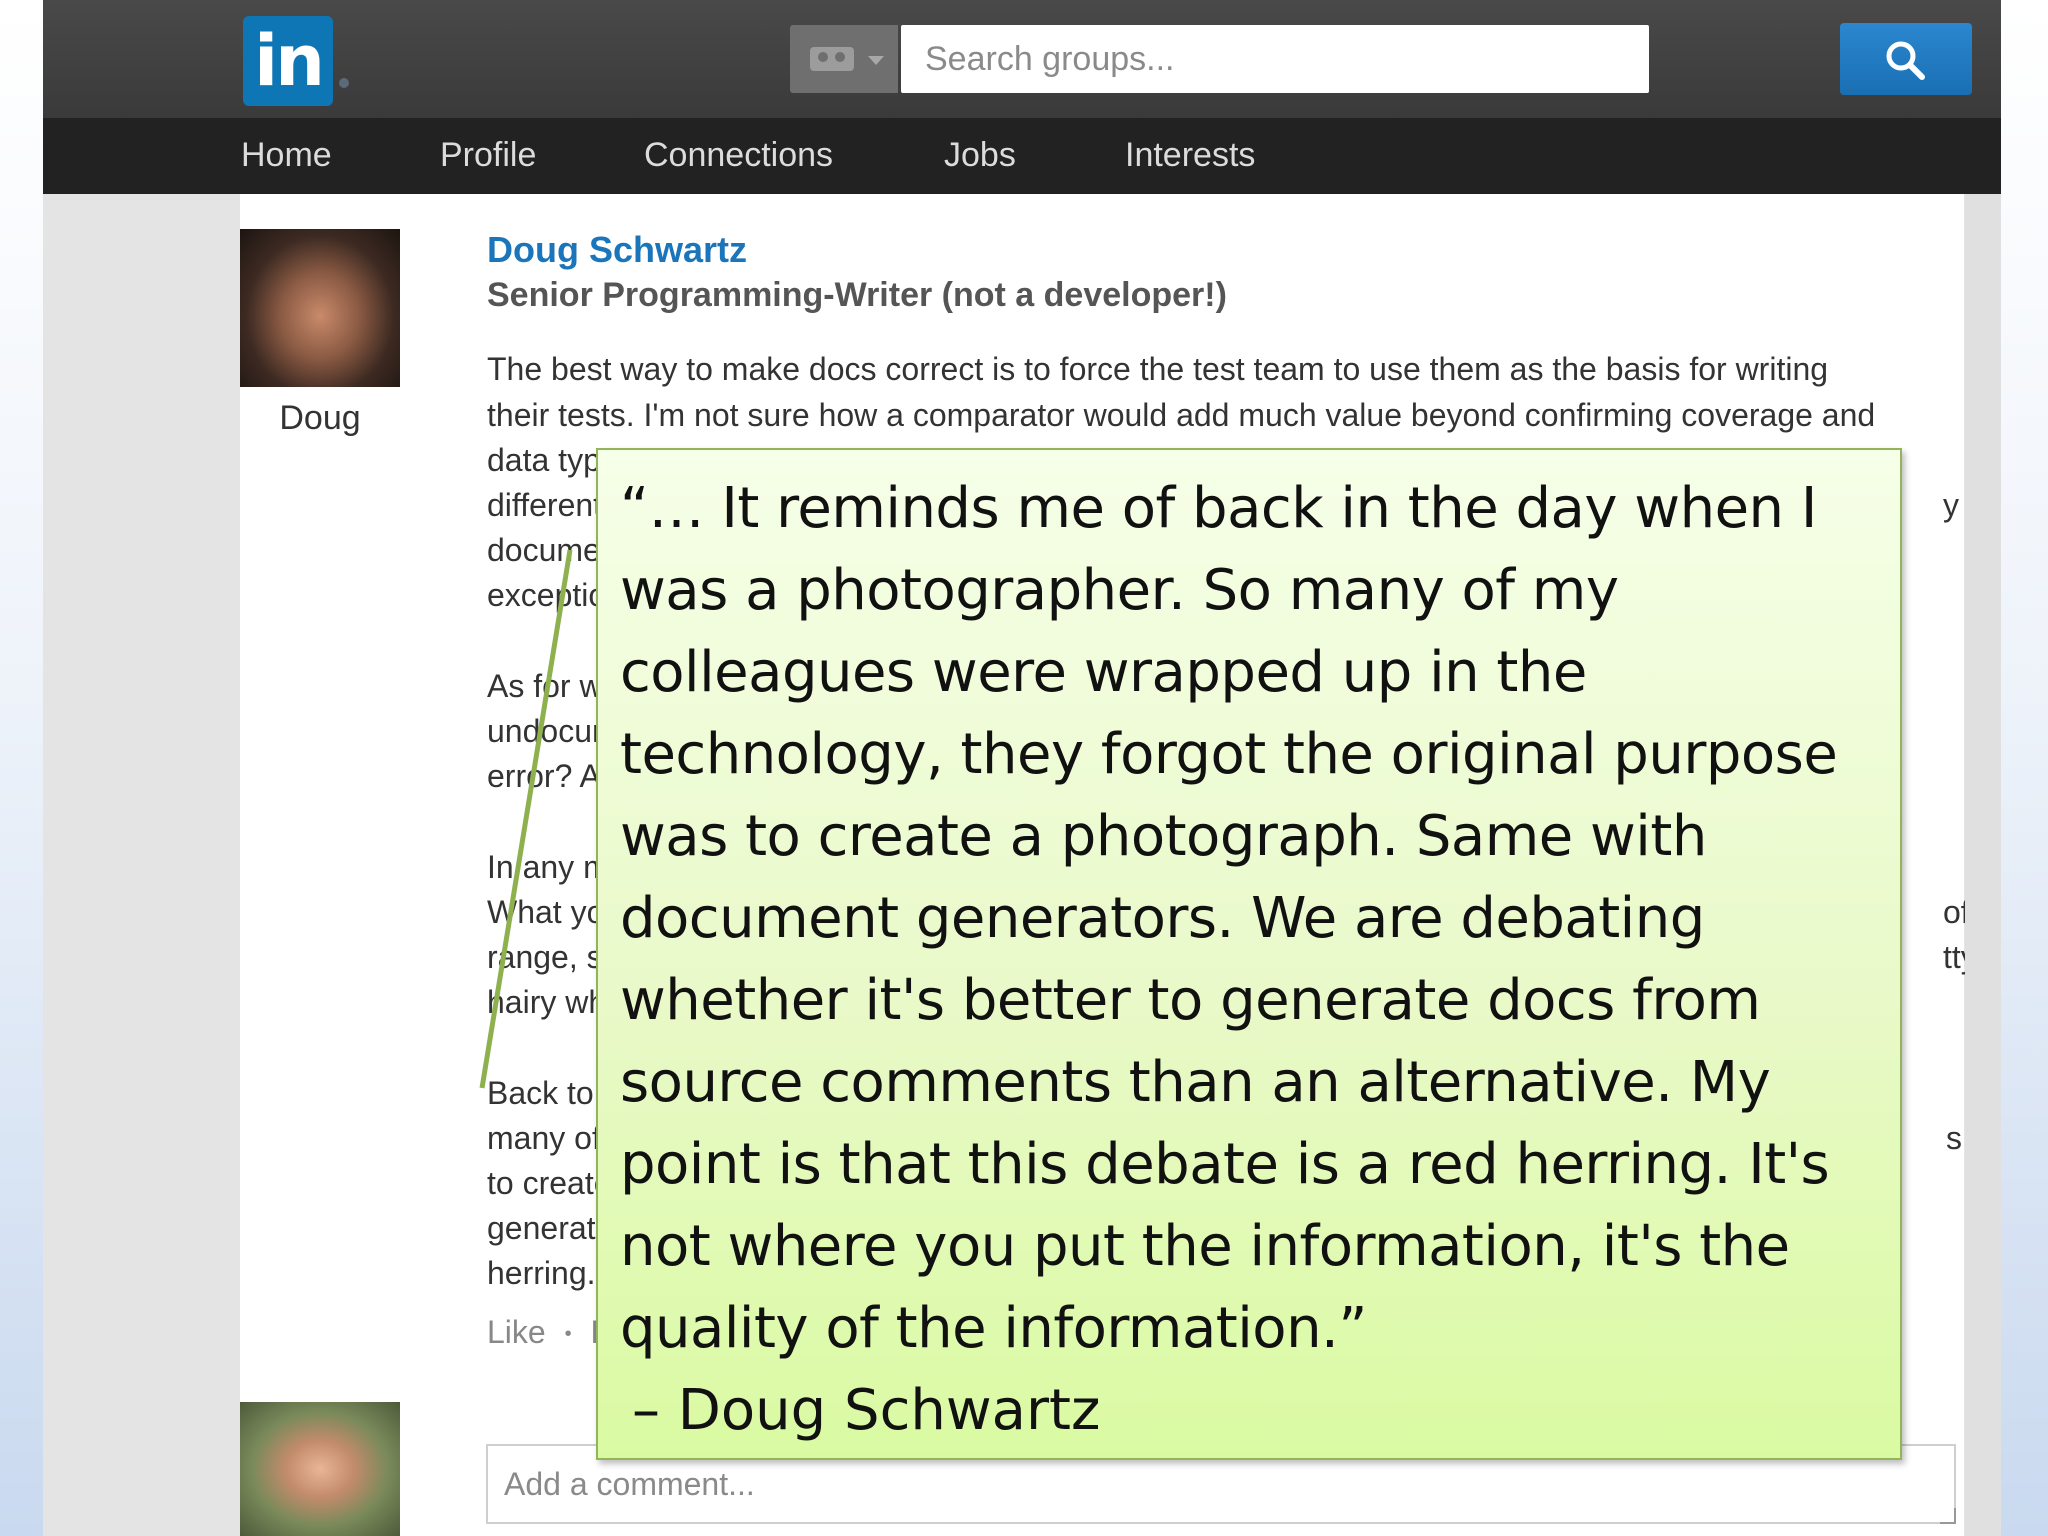 The image size is (2048, 1536). What do you see at coordinates (320, 418) in the screenshot?
I see `avatar-label: Doug` at bounding box center [320, 418].